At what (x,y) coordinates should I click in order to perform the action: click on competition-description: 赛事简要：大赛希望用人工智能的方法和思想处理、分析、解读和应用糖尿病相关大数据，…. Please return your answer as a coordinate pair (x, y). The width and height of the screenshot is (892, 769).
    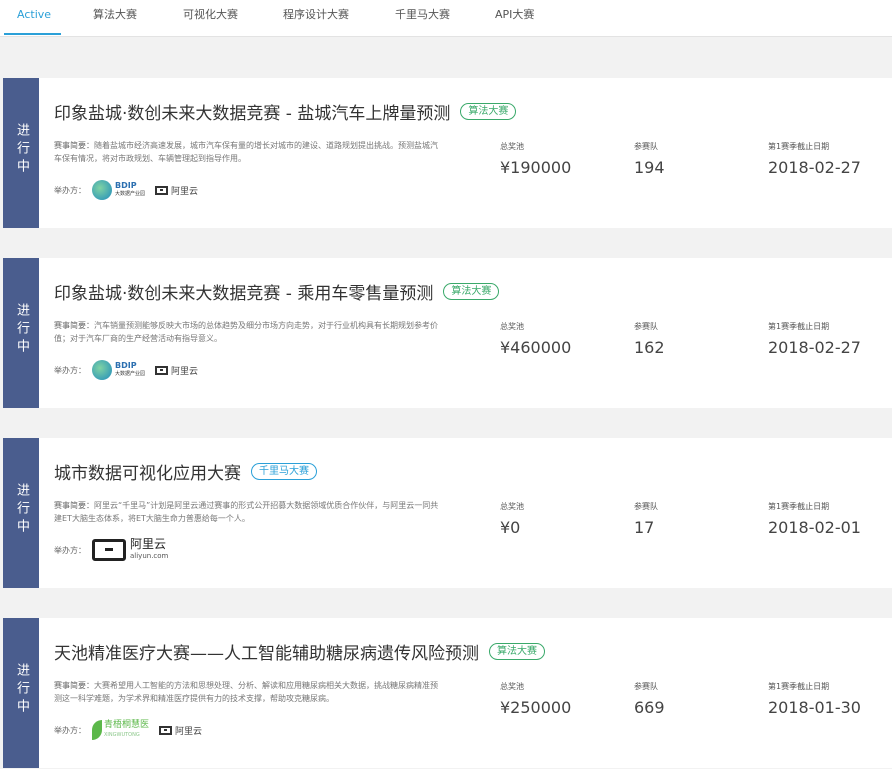
    Looking at the image, I should click on (246, 692).